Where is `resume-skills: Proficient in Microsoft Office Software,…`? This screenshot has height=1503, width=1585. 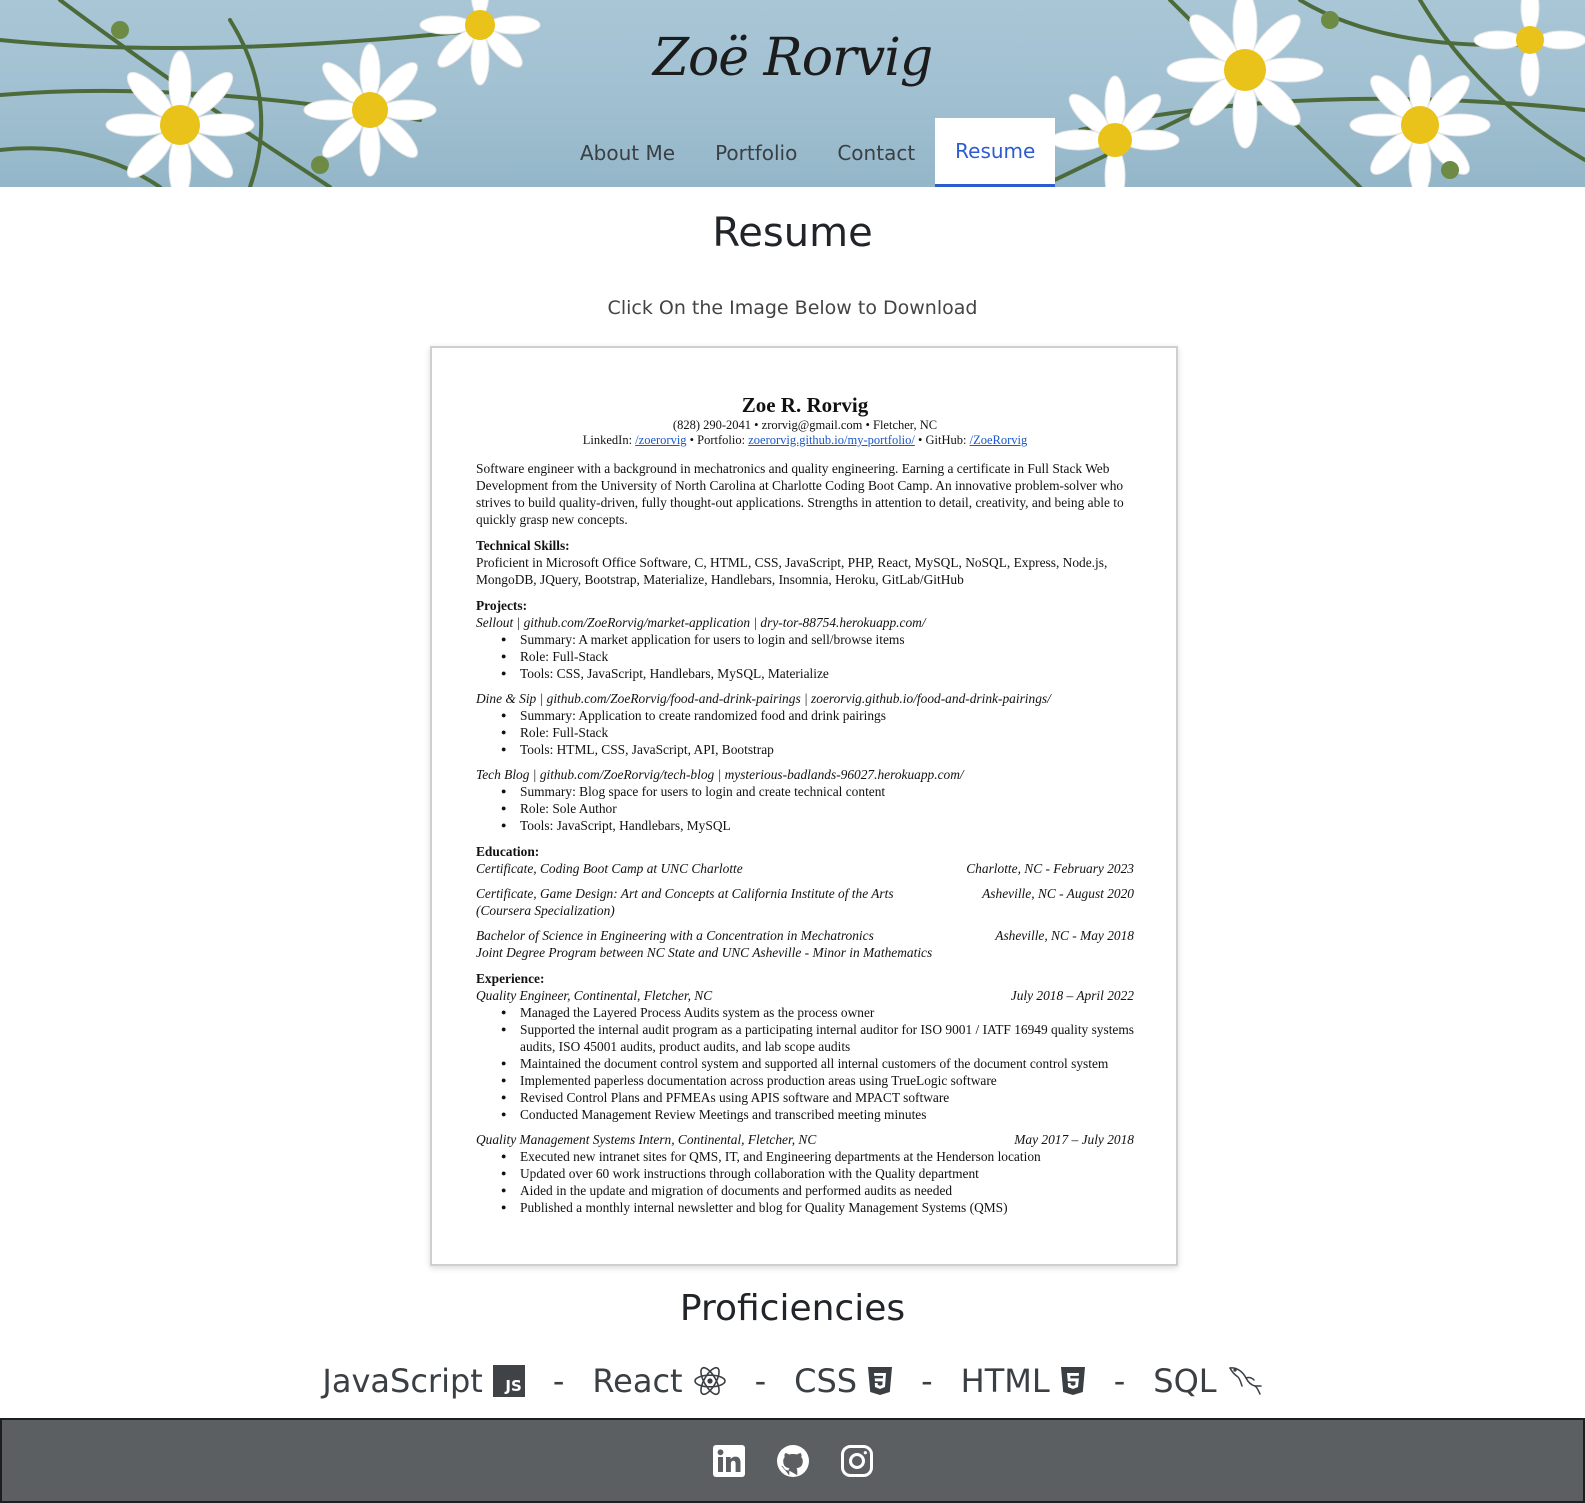 resume-skills: Proficient in Microsoft Office Software,… is located at coordinates (792, 571).